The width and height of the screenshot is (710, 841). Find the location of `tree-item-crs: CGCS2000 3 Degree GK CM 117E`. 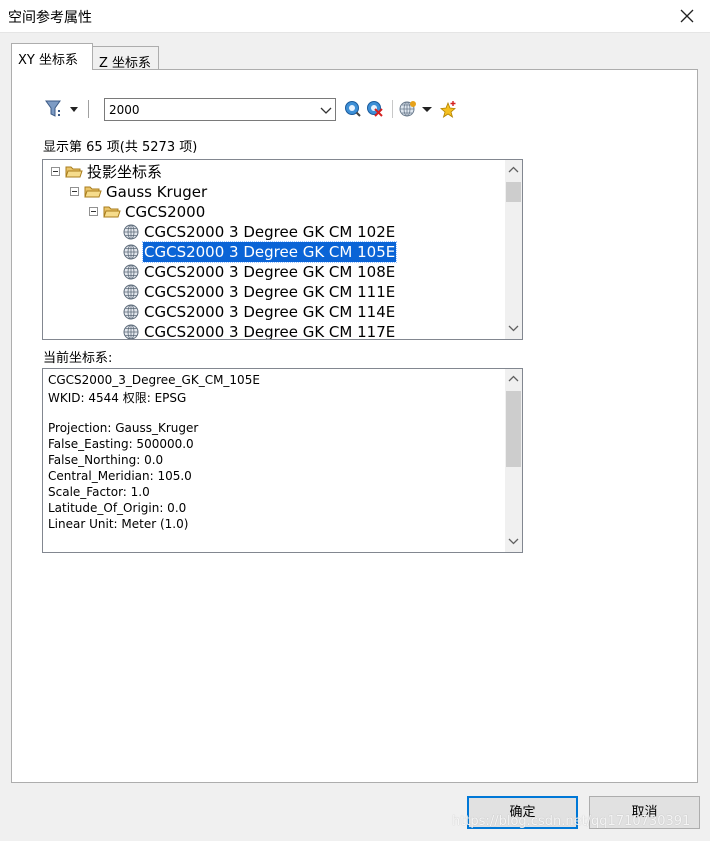

tree-item-crs: CGCS2000 3 Degree GK CM 117E is located at coordinates (273, 331).